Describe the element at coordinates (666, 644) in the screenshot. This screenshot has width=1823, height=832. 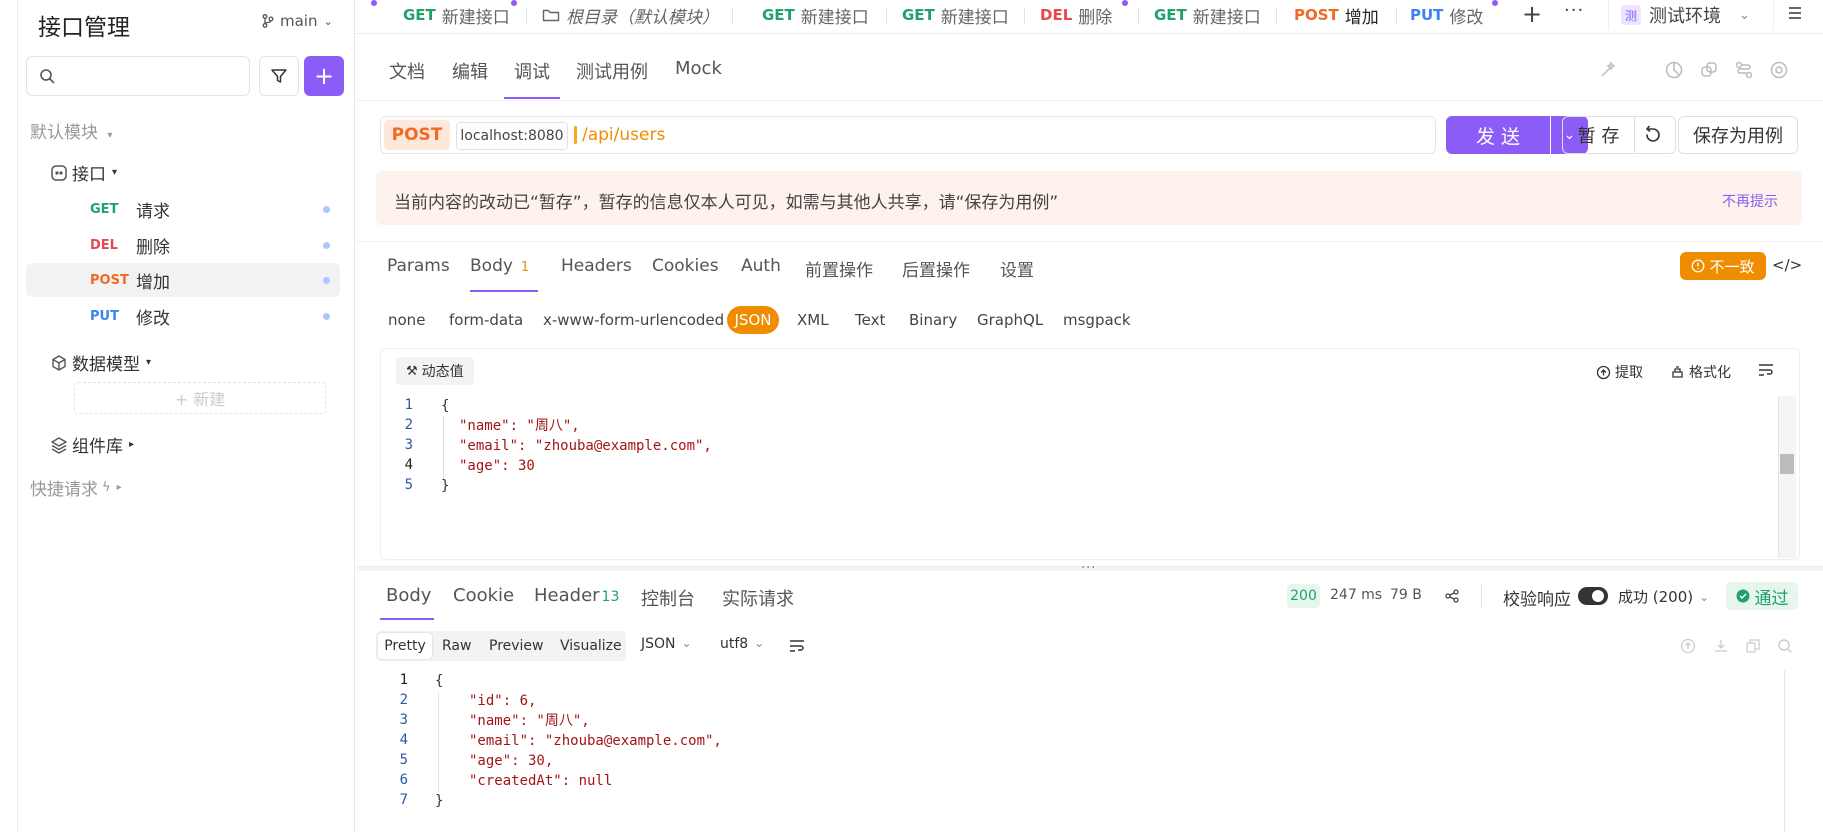
I see `response-format-select: JSON ⌄` at that location.